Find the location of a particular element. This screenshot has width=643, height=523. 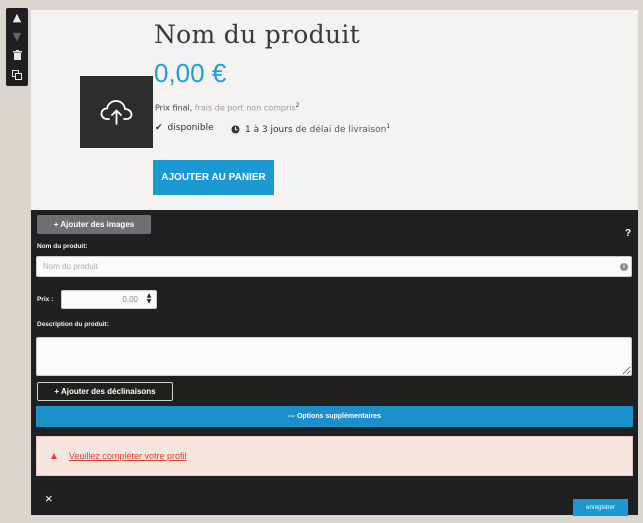

delivery-time: 1 à 3 jours de délai de livraison1 is located at coordinates (310, 129).